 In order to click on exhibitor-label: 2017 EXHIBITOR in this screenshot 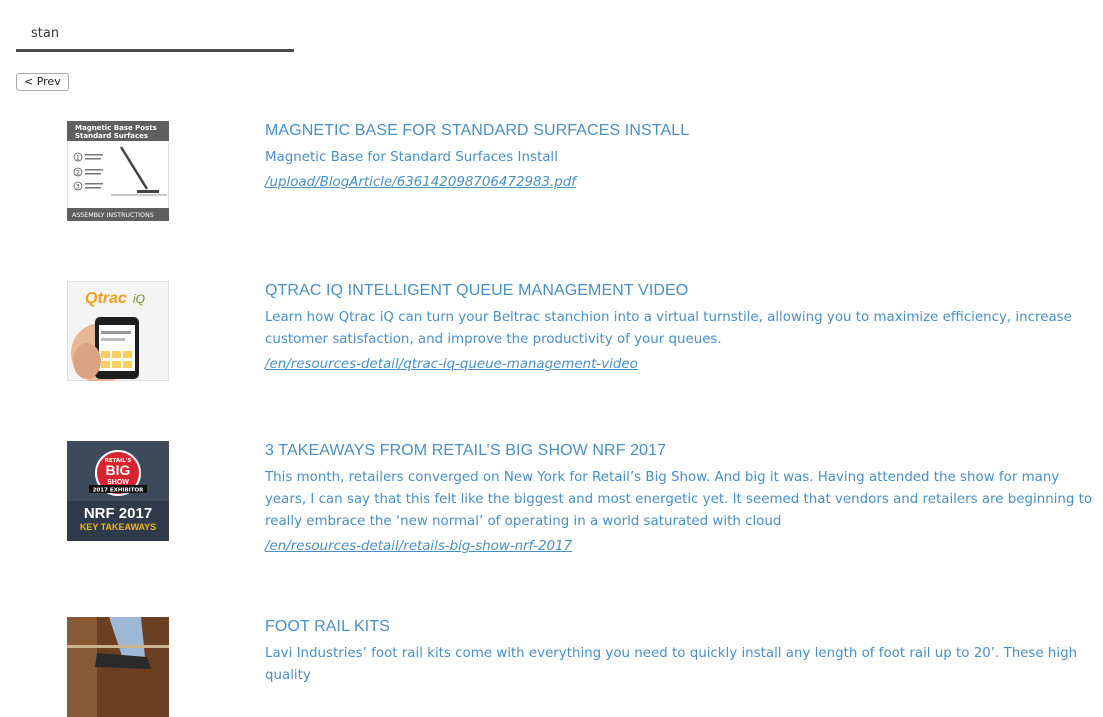, I will do `click(119, 491)`.